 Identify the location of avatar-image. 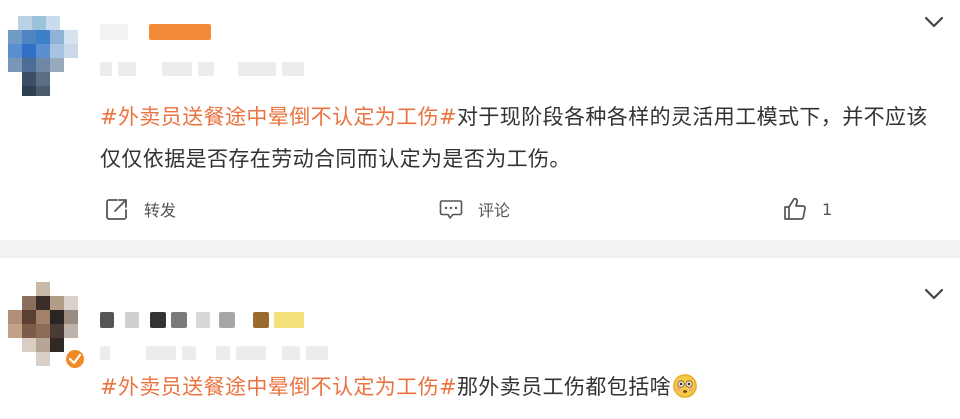
(46, 54).